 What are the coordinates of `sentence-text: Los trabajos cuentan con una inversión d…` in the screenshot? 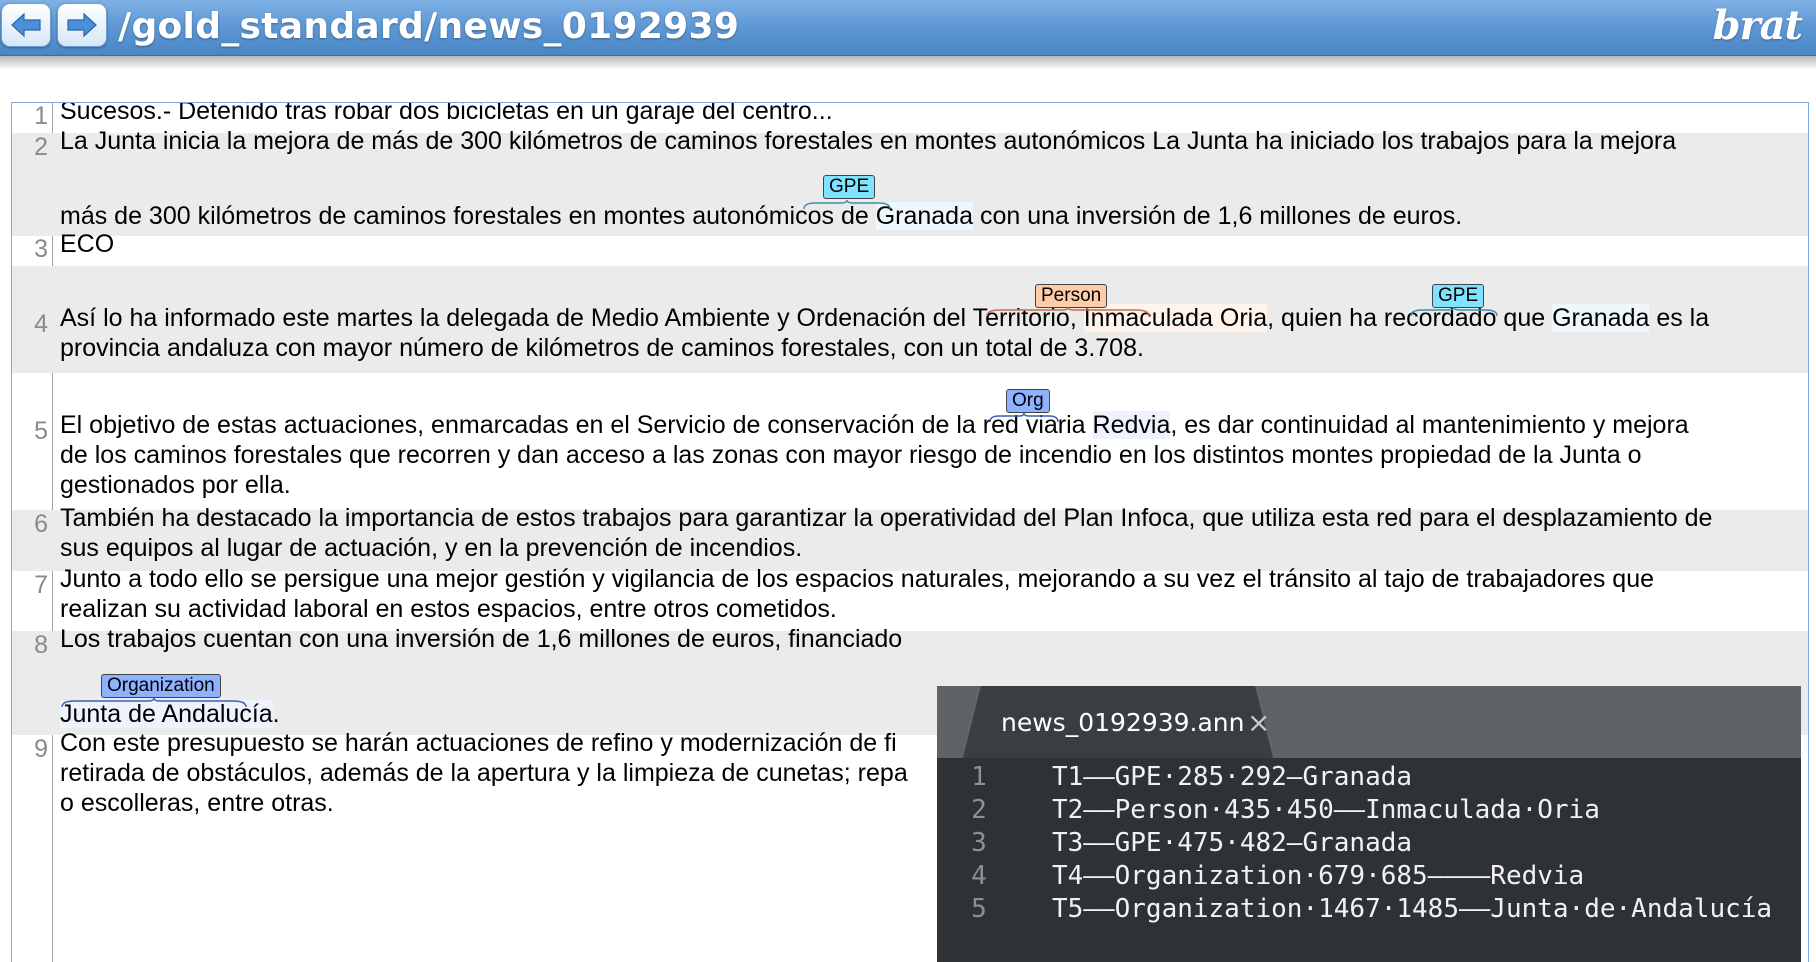 It's located at (481, 639).